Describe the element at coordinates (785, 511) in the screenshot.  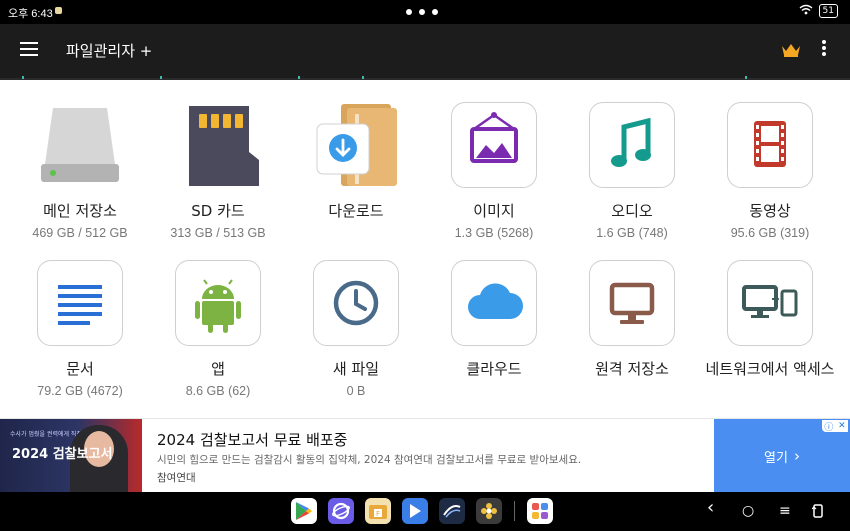
I see `nav-recents-button: ≡` at that location.